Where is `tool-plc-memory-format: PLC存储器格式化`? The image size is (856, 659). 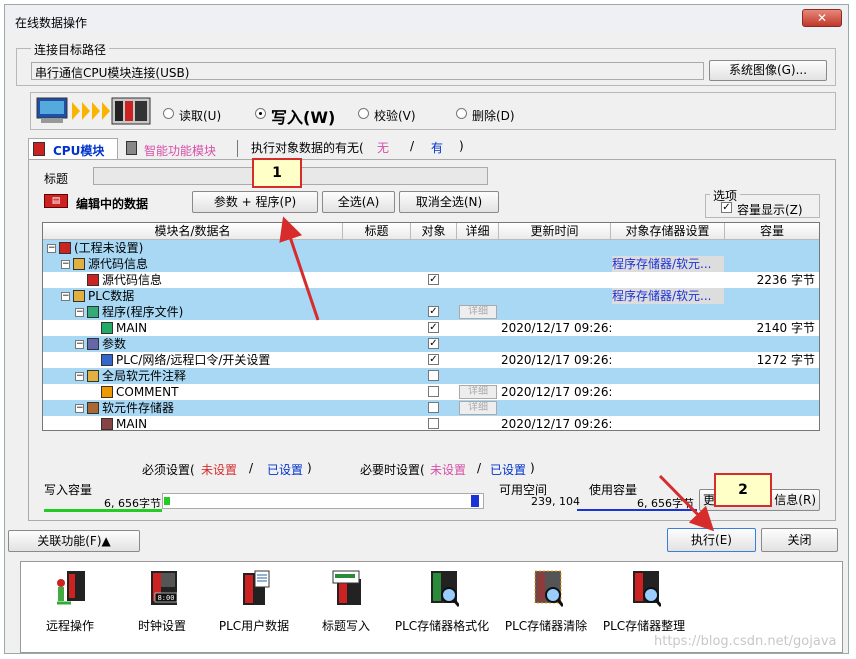
tool-plc-memory-format: PLC存储器格式化 is located at coordinates (442, 608).